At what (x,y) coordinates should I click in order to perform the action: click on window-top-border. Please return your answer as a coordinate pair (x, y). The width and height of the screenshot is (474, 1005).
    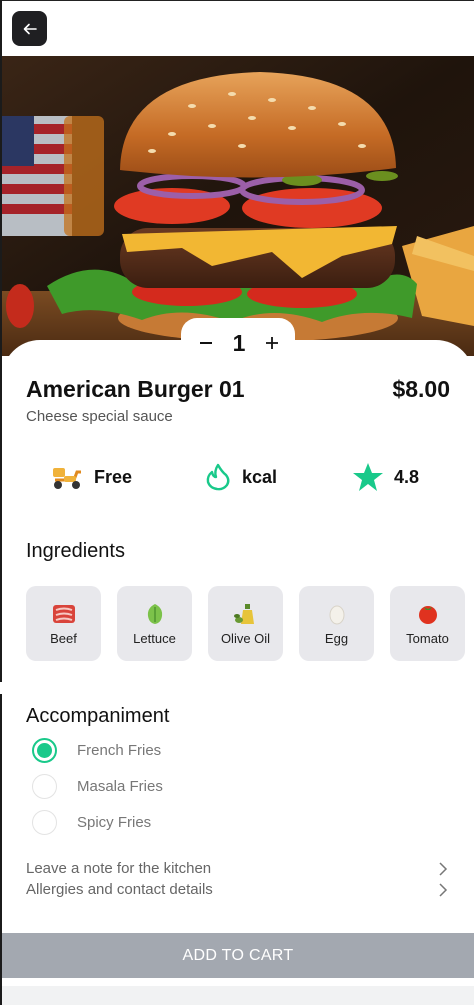
    Looking at the image, I should click on (237, 0).